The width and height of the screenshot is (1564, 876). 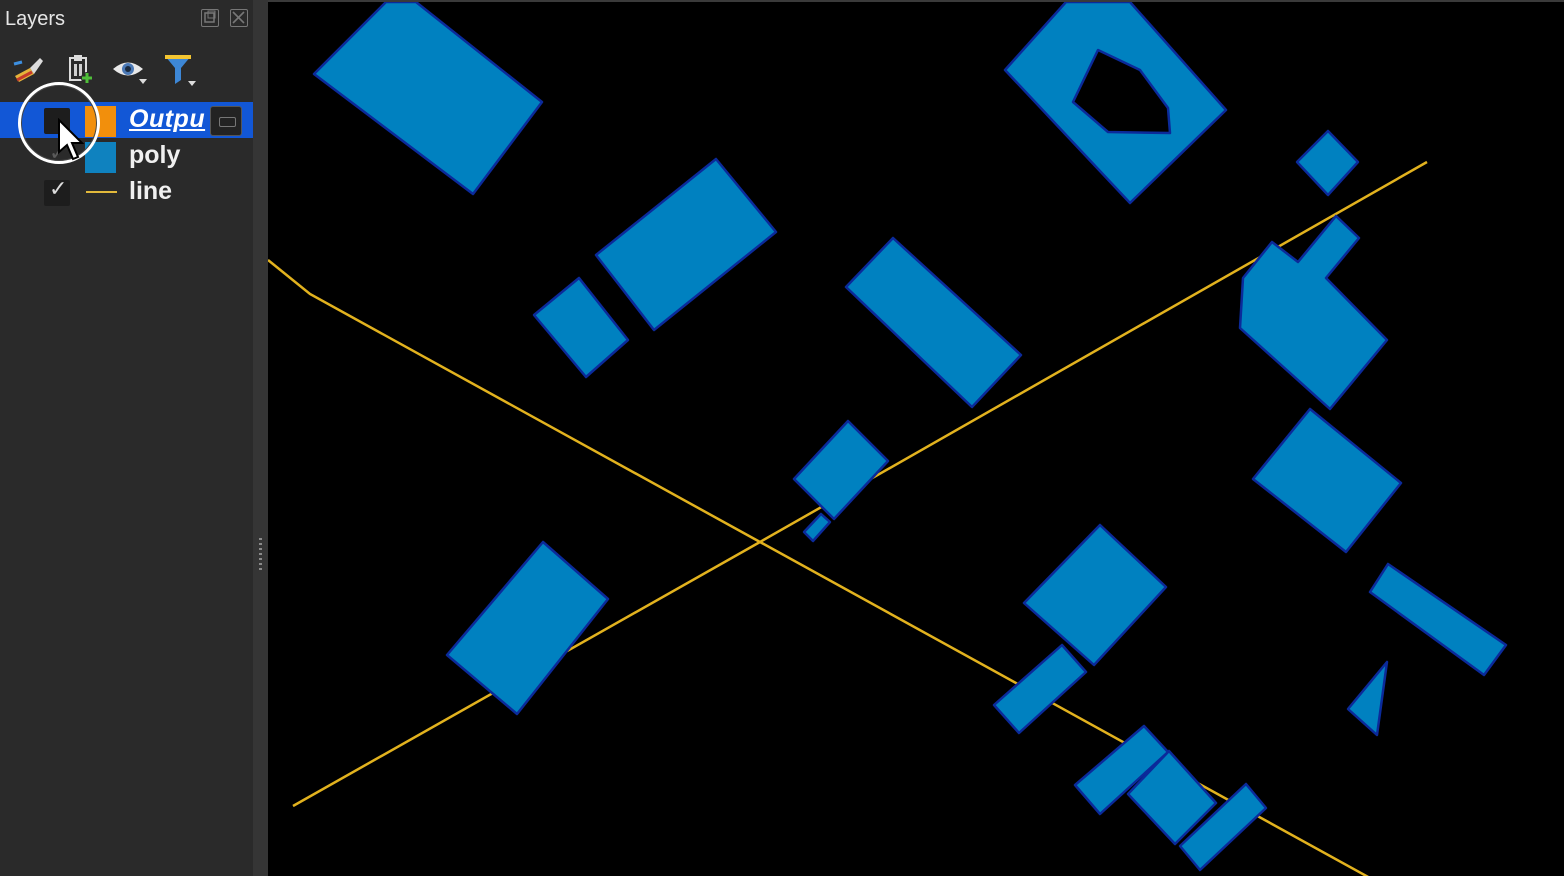 What do you see at coordinates (101, 192) in the screenshot?
I see `layer-line-swatch` at bounding box center [101, 192].